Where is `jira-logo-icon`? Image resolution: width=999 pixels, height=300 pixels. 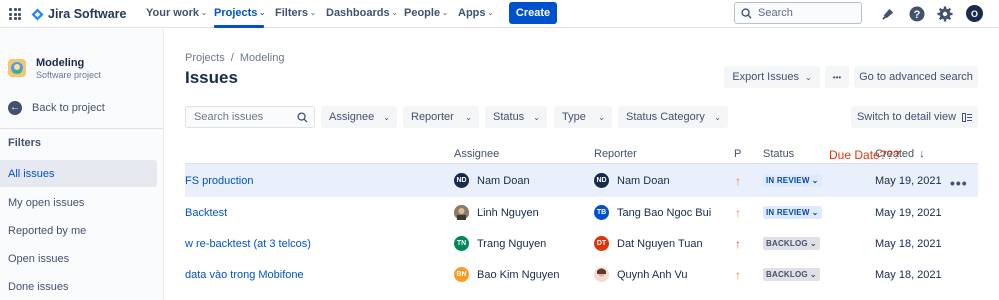
jira-logo-icon is located at coordinates (37, 14).